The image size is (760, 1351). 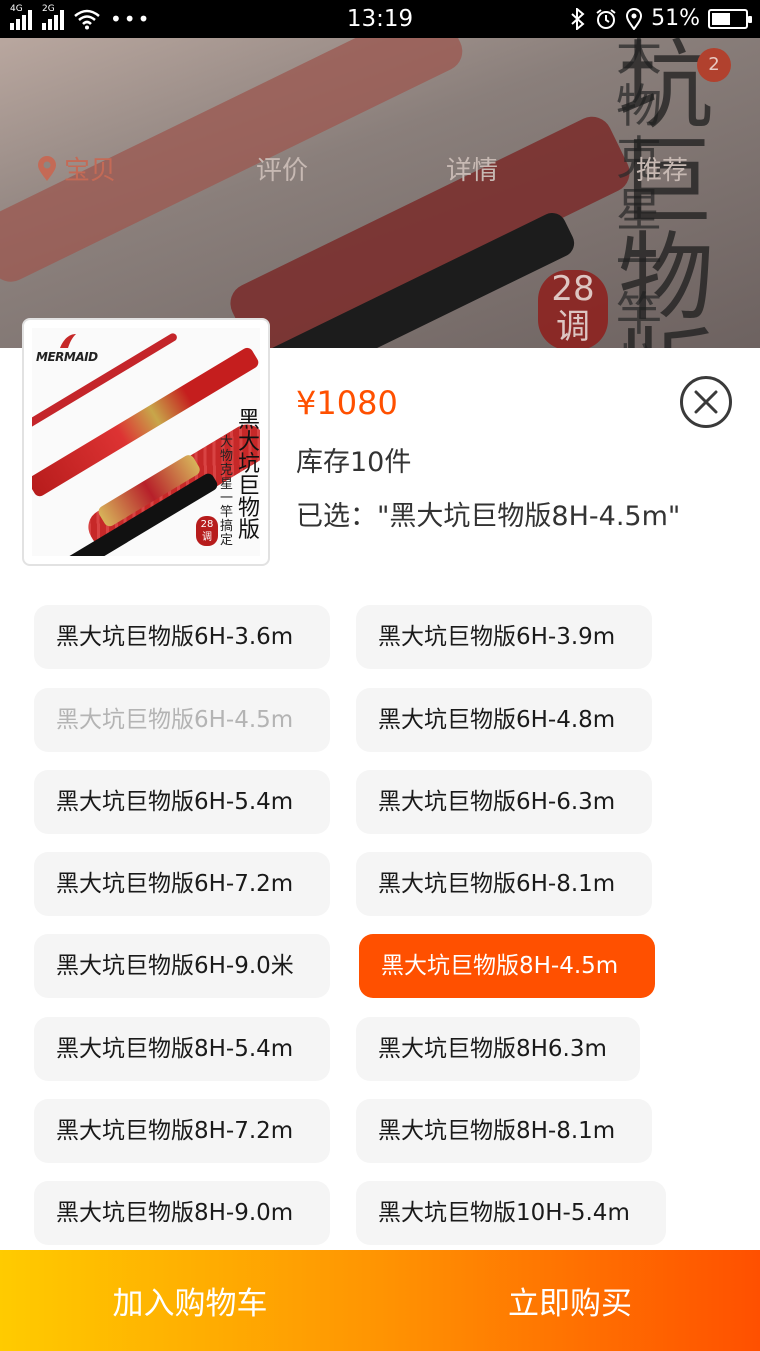 What do you see at coordinates (282, 168) in the screenshot?
I see `tab-reviews: 评价` at bounding box center [282, 168].